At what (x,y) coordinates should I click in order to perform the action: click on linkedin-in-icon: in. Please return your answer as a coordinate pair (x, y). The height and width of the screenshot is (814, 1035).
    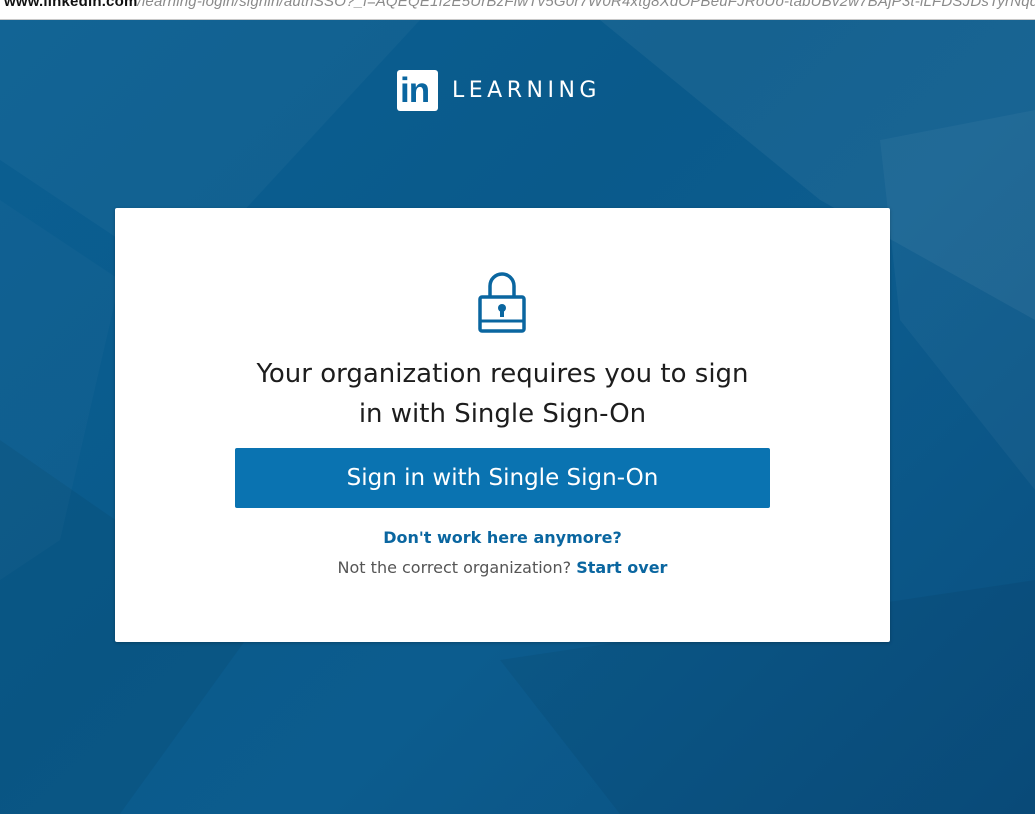
    Looking at the image, I should click on (417, 90).